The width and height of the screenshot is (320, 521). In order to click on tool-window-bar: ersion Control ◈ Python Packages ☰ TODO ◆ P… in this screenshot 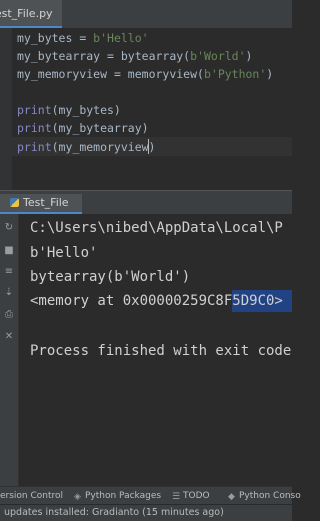, I will do `click(150, 495)`.